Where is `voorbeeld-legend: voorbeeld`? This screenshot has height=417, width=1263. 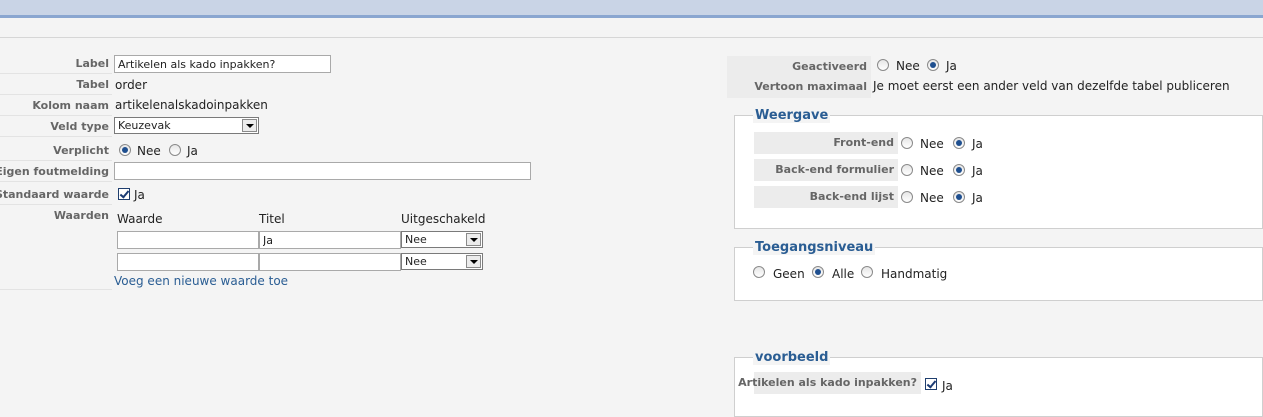 voorbeeld-legend: voorbeeld is located at coordinates (792, 357).